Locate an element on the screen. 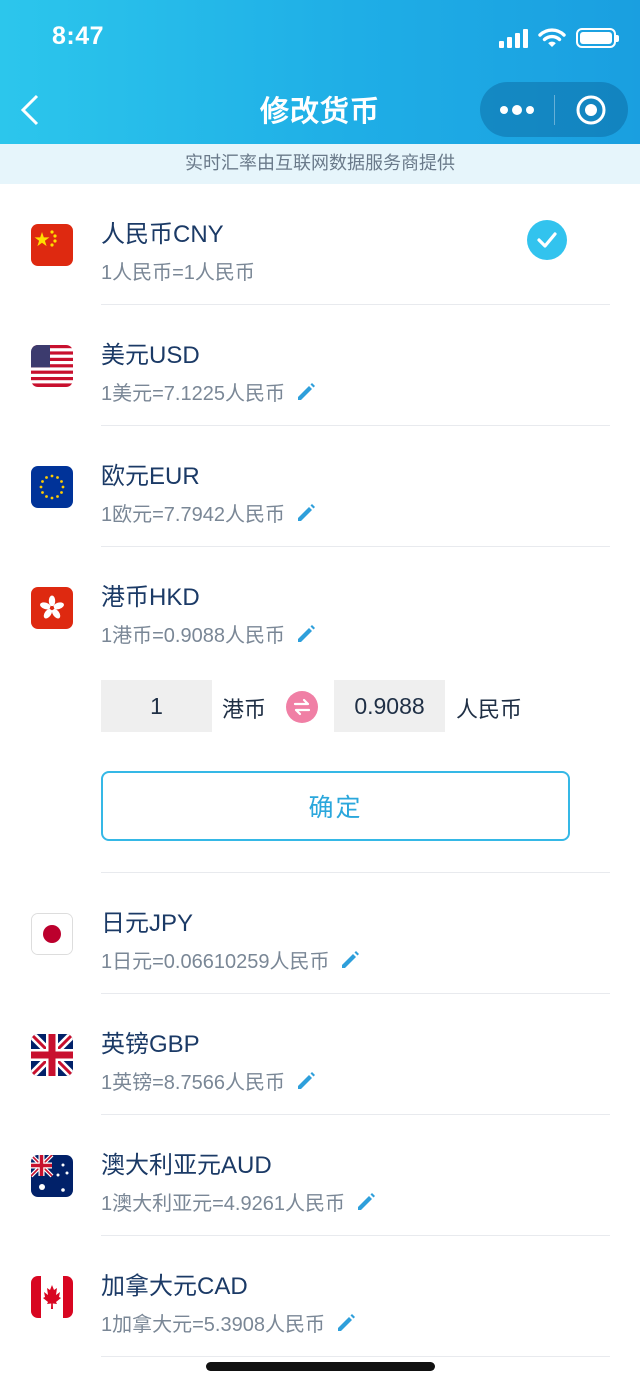  status-icons is located at coordinates (559, 38).